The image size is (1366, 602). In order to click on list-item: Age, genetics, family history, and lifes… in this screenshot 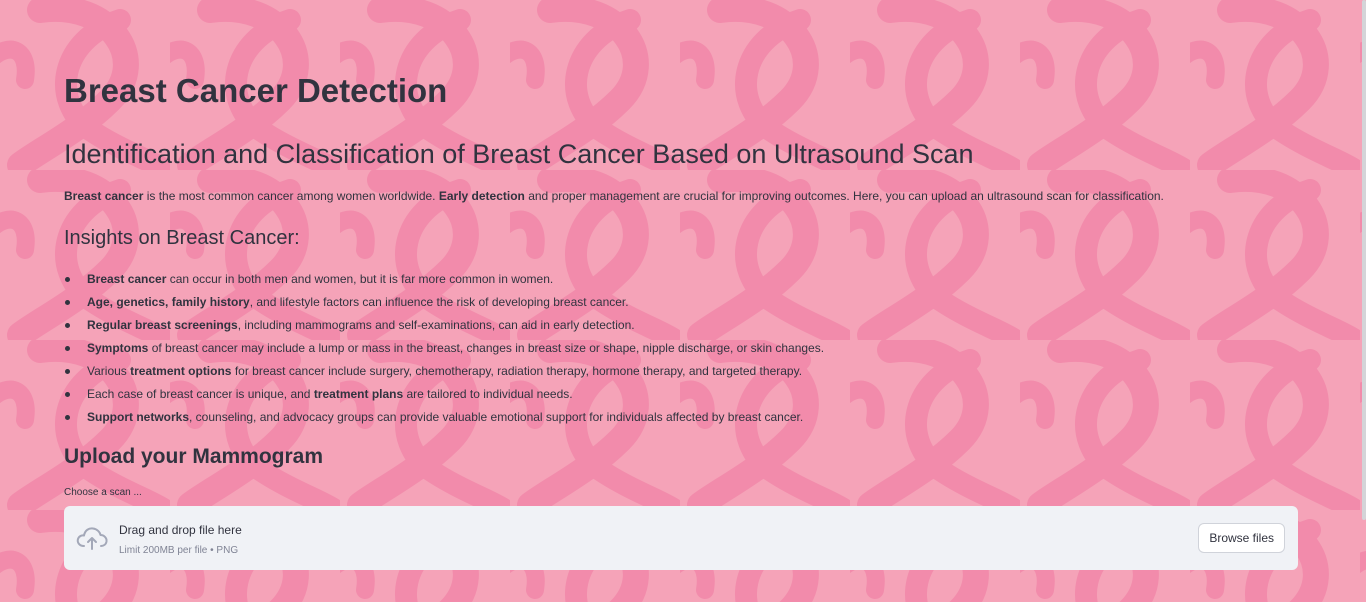, I will do `click(444, 302)`.